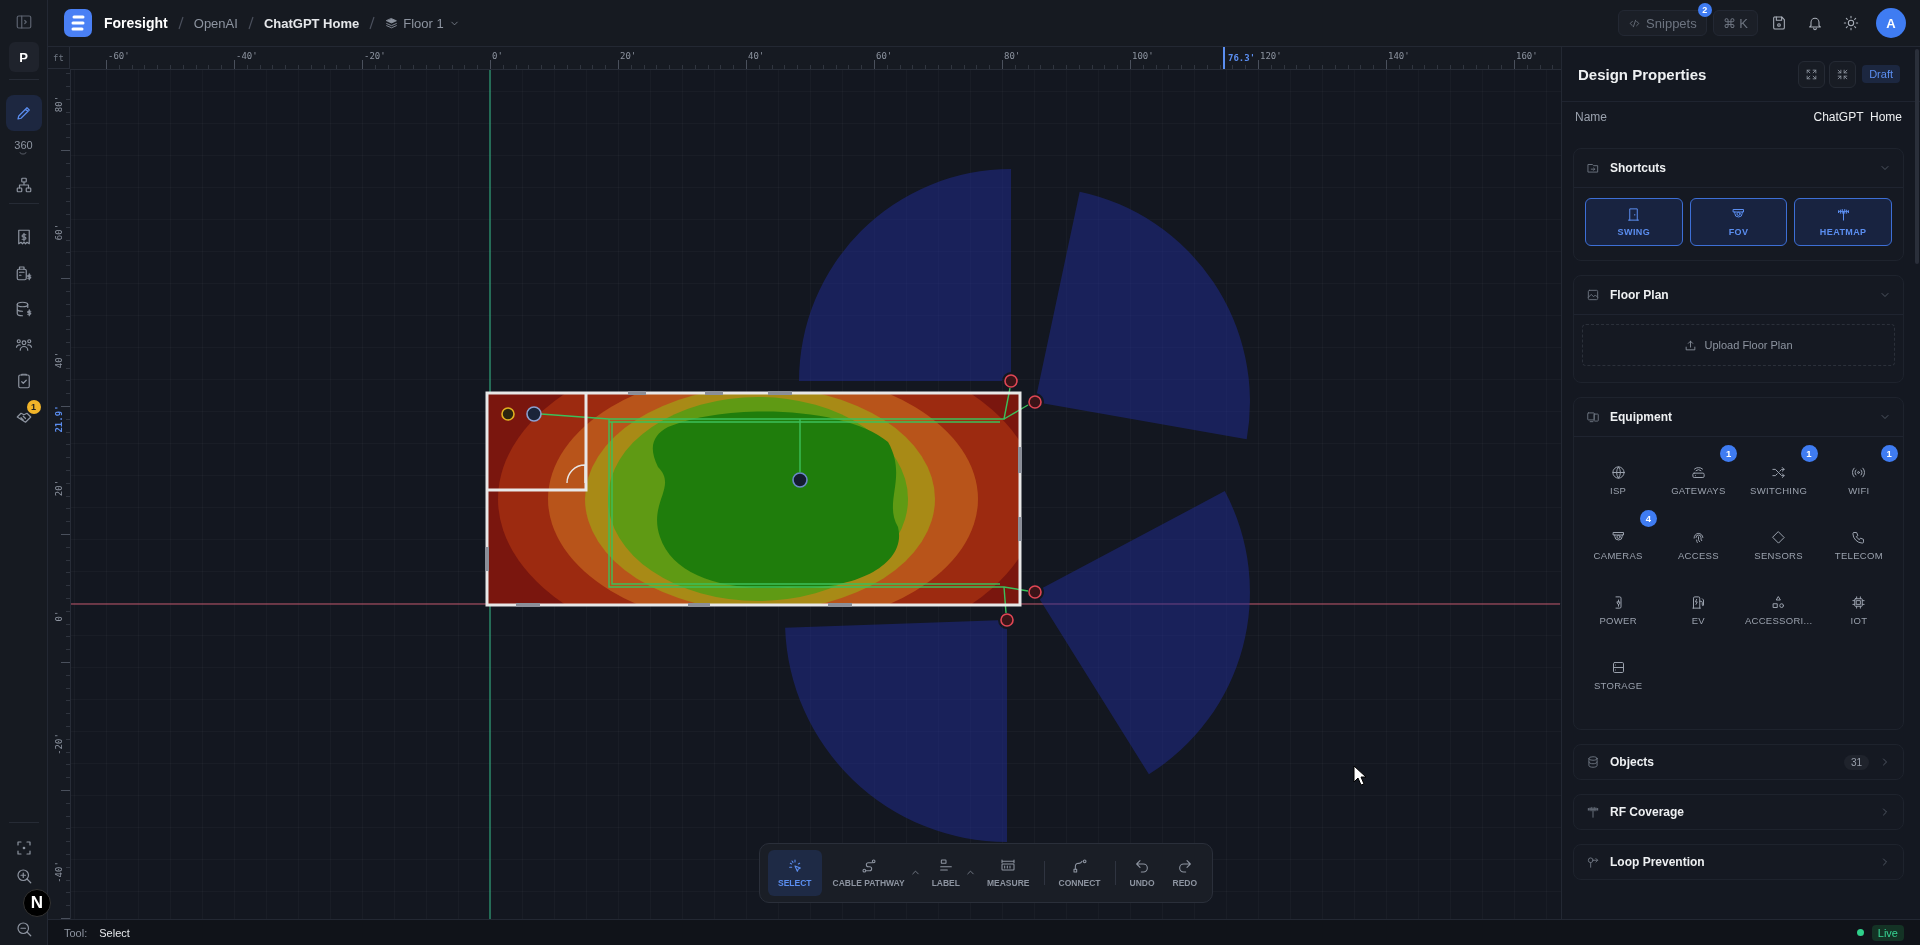 This screenshot has height=945, width=1920. What do you see at coordinates (59, 419) in the screenshot?
I see `ruler-marker: 21.9'` at bounding box center [59, 419].